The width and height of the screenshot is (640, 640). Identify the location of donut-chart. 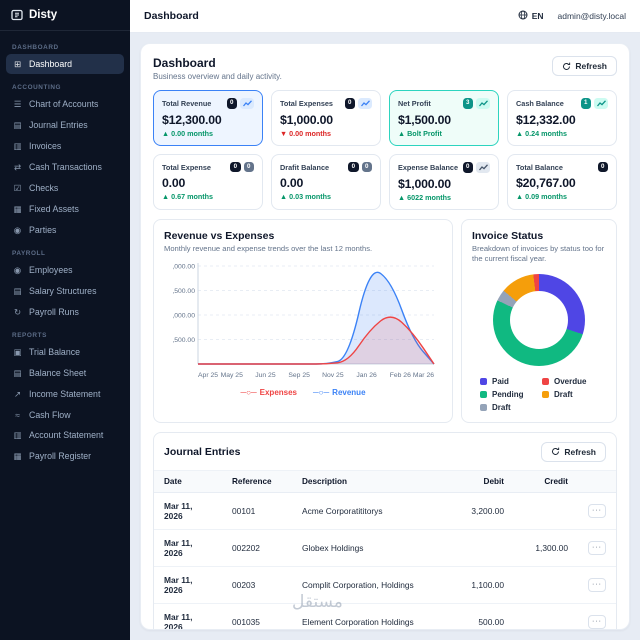
(539, 319).